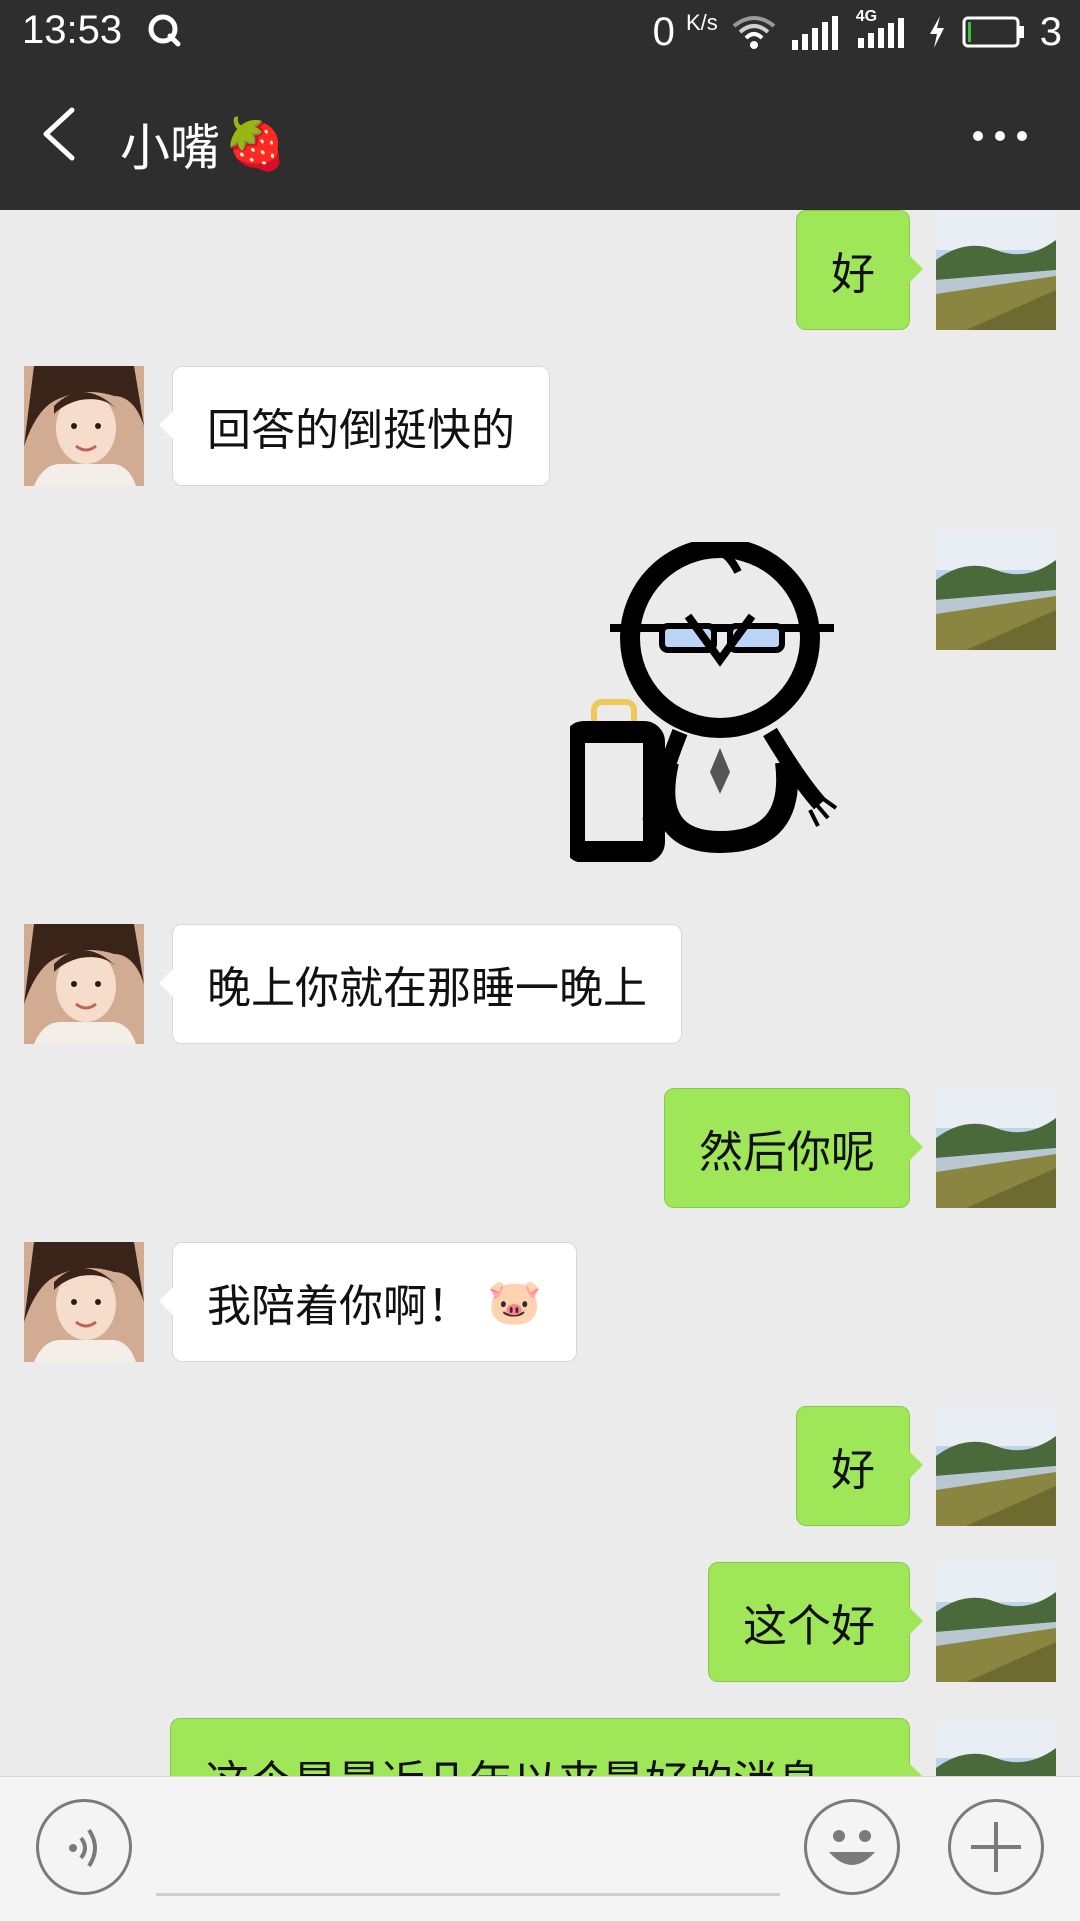 The width and height of the screenshot is (1080, 1921). I want to click on chat-header: 小嘴 🍓, so click(540, 137).